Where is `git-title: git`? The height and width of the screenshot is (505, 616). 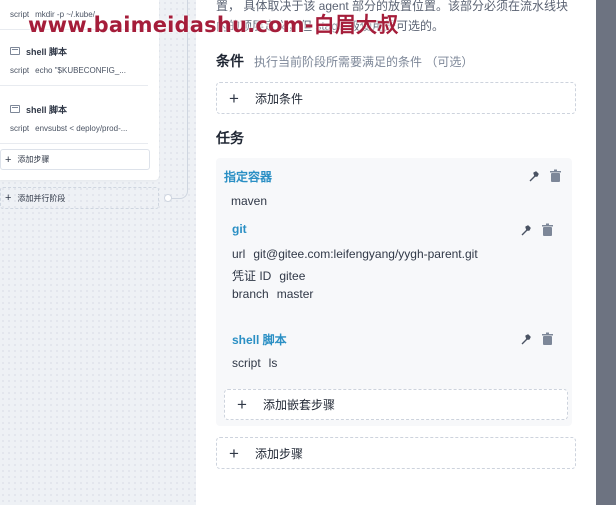
git-title: git is located at coordinates (239, 229).